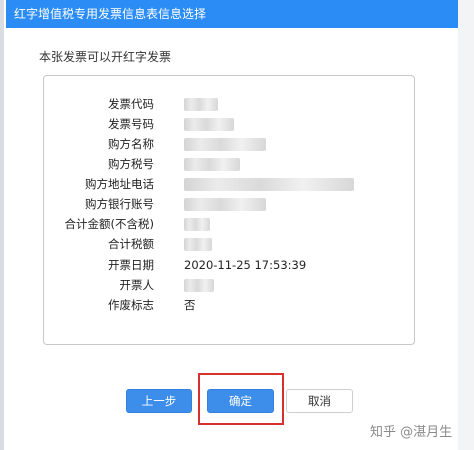  What do you see at coordinates (131, 305) in the screenshot?
I see `field-label: 作废标志` at bounding box center [131, 305].